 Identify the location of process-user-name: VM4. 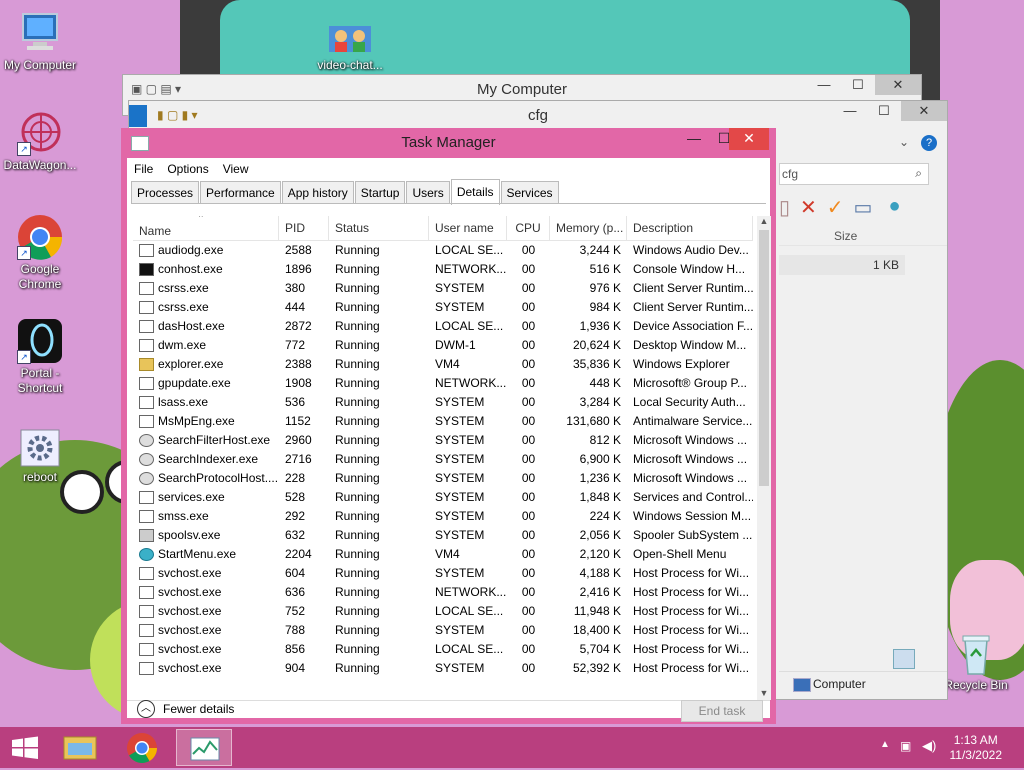
(447, 364).